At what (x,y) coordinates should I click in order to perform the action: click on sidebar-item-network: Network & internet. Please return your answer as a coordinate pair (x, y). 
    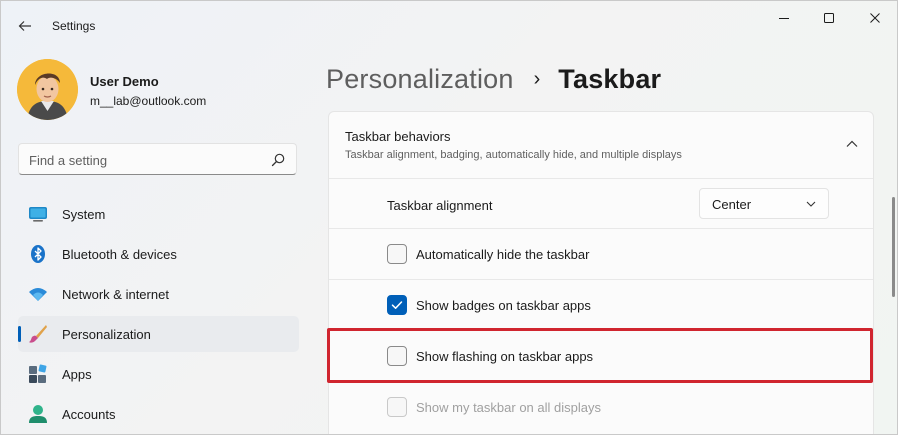
    Looking at the image, I should click on (158, 294).